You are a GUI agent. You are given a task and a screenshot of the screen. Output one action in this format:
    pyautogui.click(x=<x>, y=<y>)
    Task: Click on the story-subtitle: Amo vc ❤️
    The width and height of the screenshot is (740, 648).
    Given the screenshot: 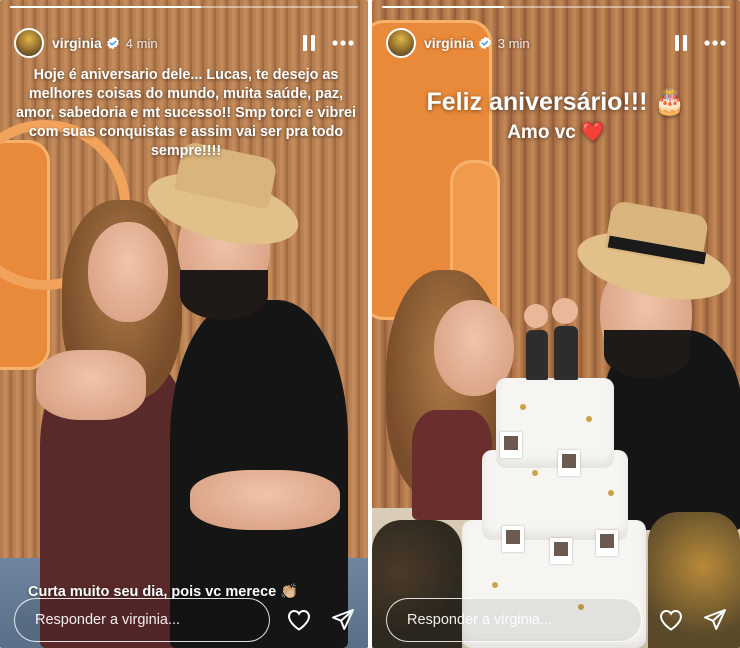 What is the action you would take?
    pyautogui.click(x=556, y=132)
    